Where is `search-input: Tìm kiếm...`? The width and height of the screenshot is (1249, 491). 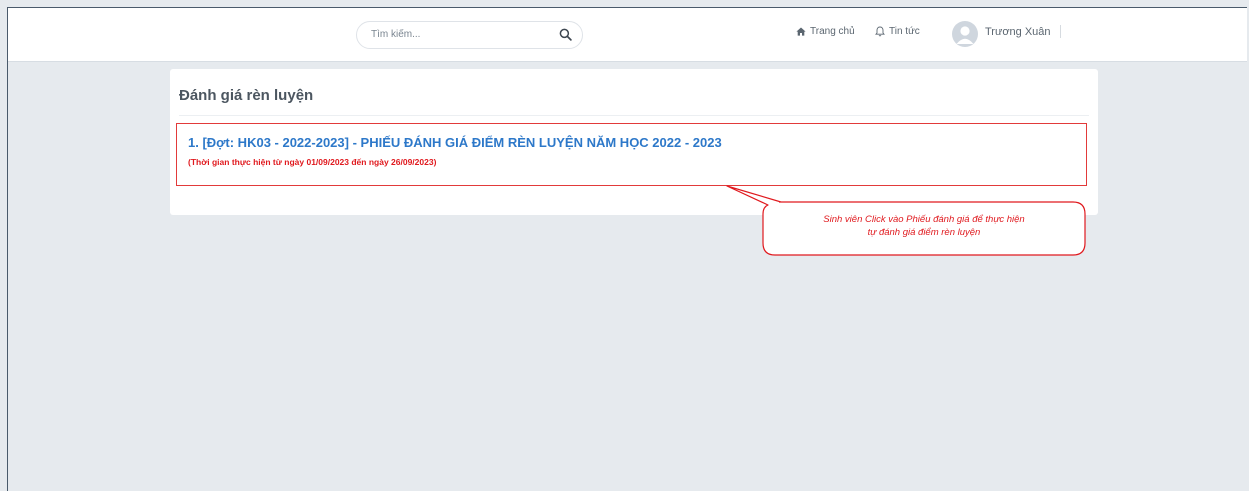
search-input: Tìm kiếm... is located at coordinates (395, 34).